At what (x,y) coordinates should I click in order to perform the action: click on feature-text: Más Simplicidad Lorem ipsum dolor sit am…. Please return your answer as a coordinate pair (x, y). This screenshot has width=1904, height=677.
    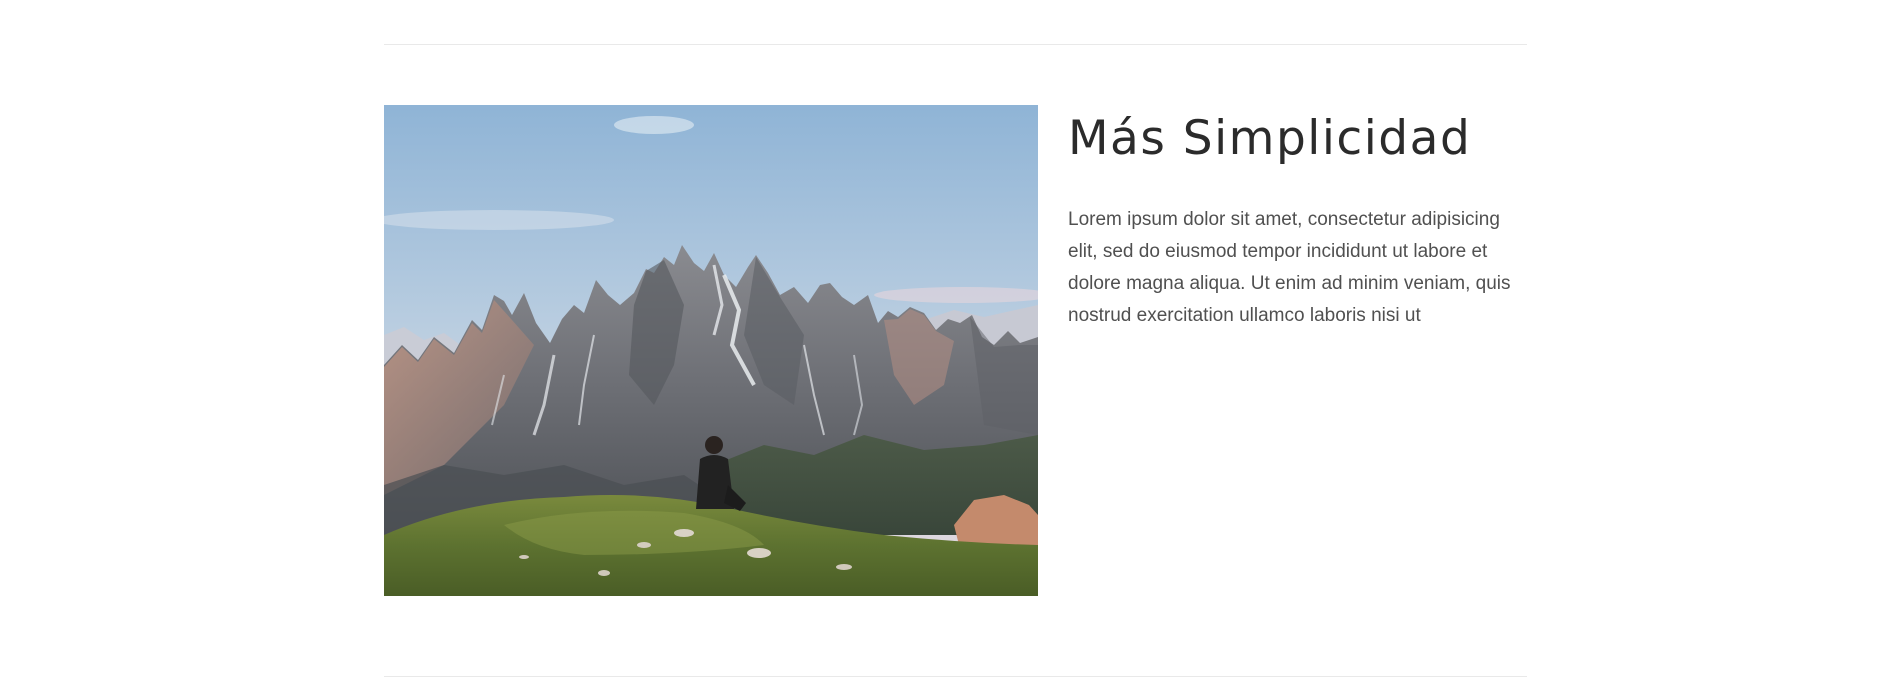
    Looking at the image, I should click on (1297, 218).